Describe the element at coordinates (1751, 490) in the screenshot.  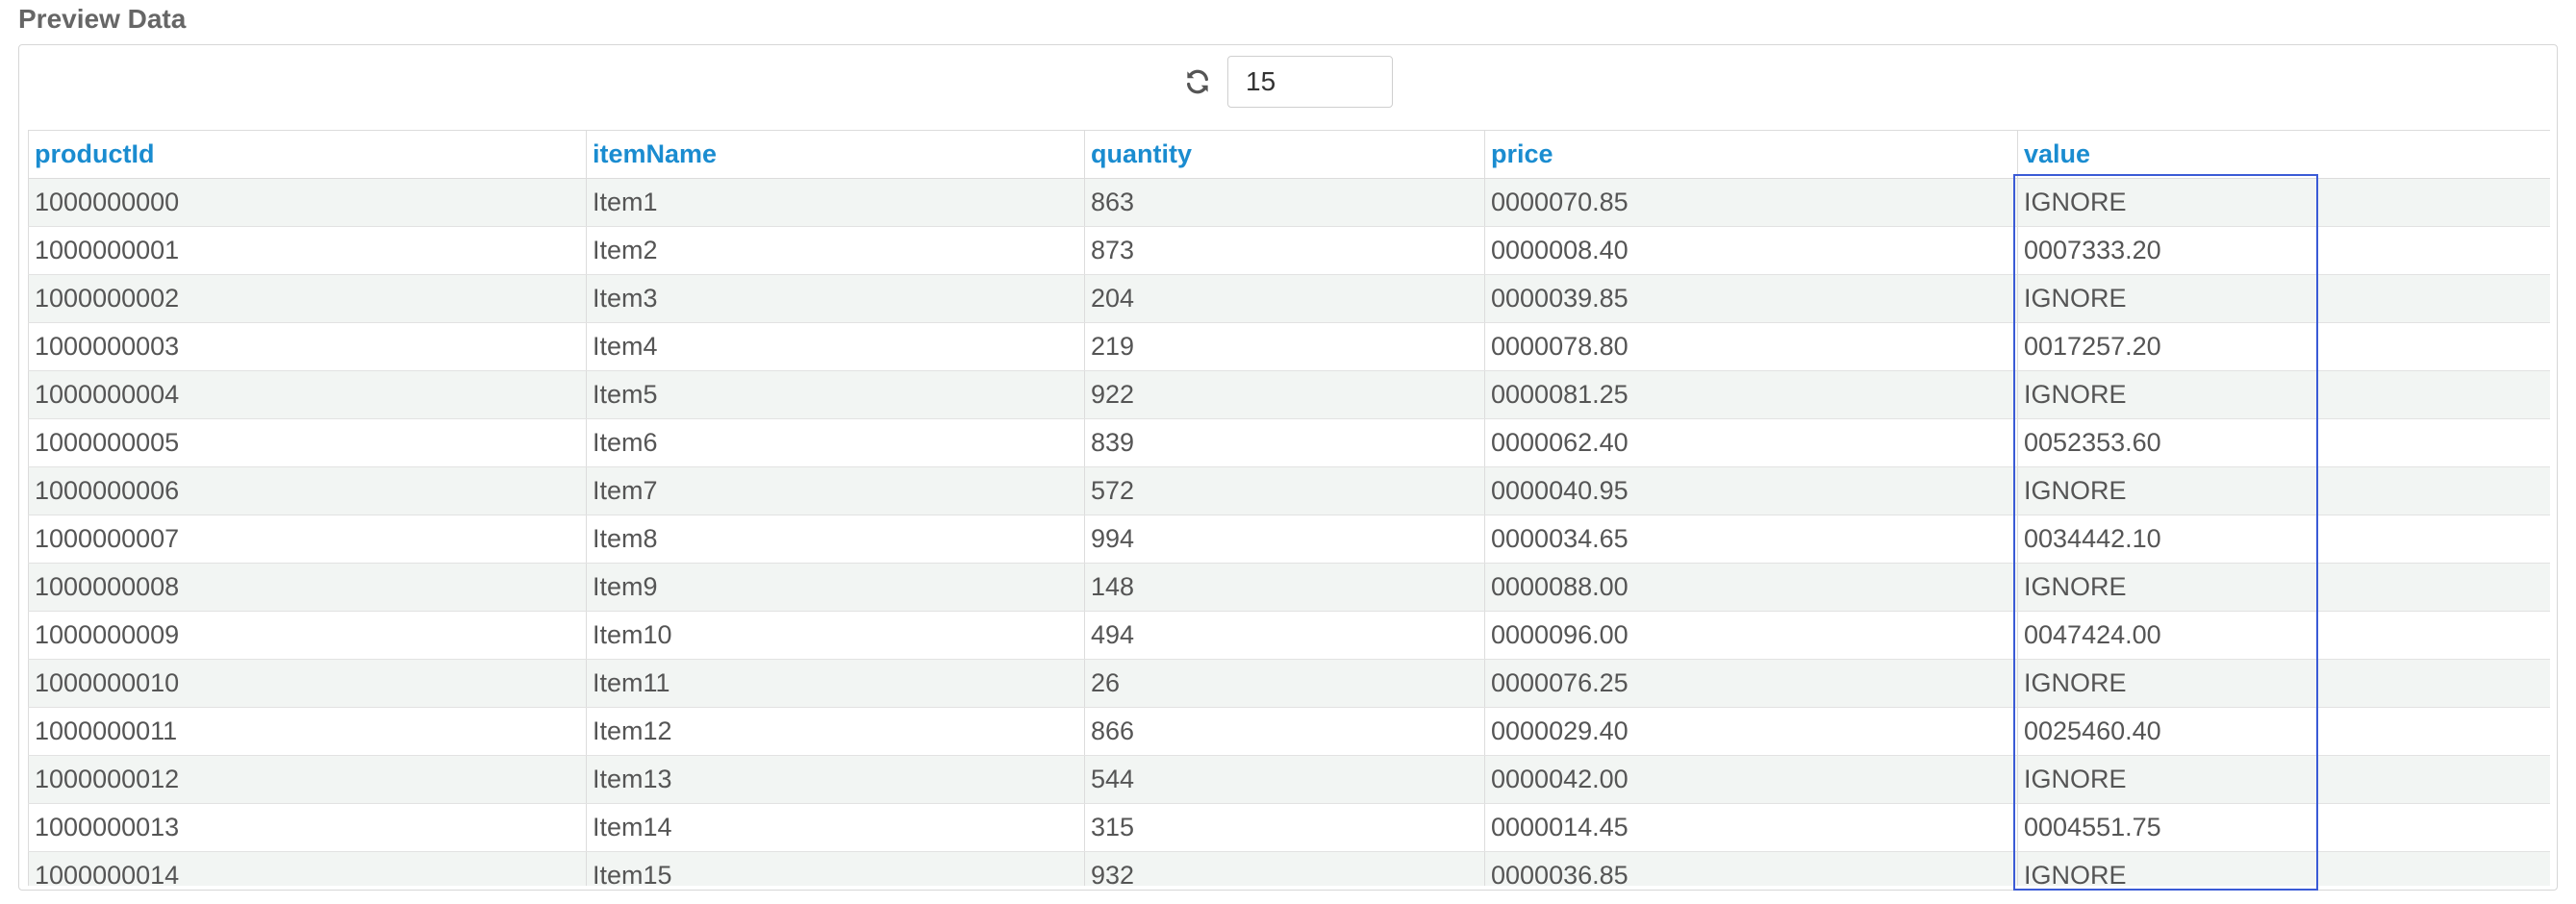
I see `cell-price: 0000040.95` at that location.